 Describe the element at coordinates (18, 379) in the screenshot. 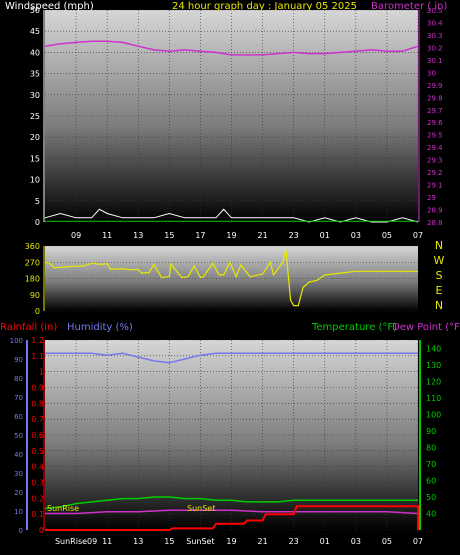

I see `humidity-tick-label: 80` at that location.